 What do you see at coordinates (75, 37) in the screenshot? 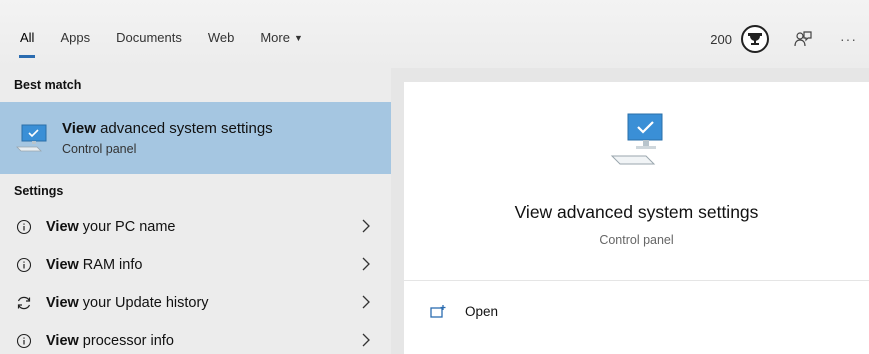
I see `tab-apps: Apps` at bounding box center [75, 37].